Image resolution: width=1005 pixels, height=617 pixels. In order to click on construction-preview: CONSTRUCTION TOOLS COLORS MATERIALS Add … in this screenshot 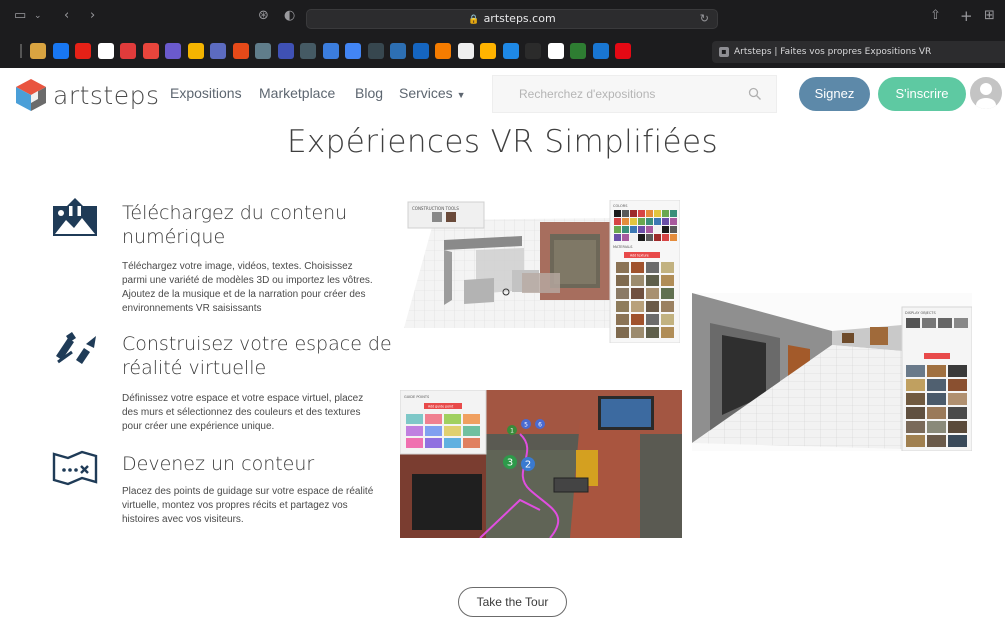, I will do `click(542, 271)`.